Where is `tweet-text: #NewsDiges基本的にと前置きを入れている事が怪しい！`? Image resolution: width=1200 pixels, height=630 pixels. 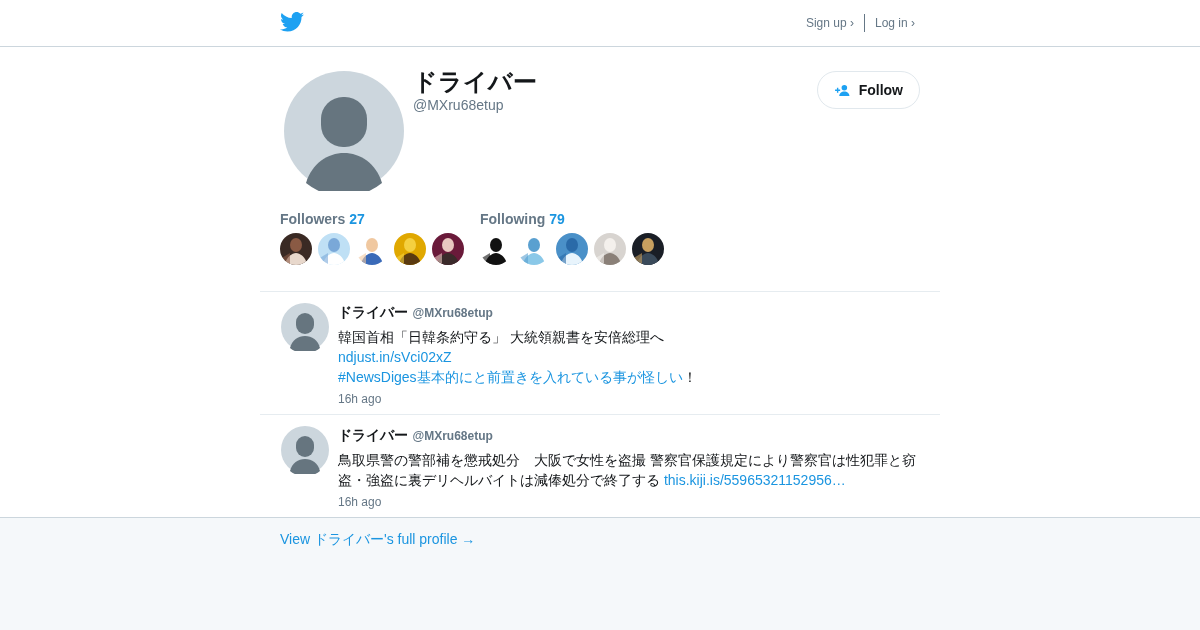 tweet-text: #NewsDiges基本的にと前置きを入れている事が怪しい！ is located at coordinates (518, 377).